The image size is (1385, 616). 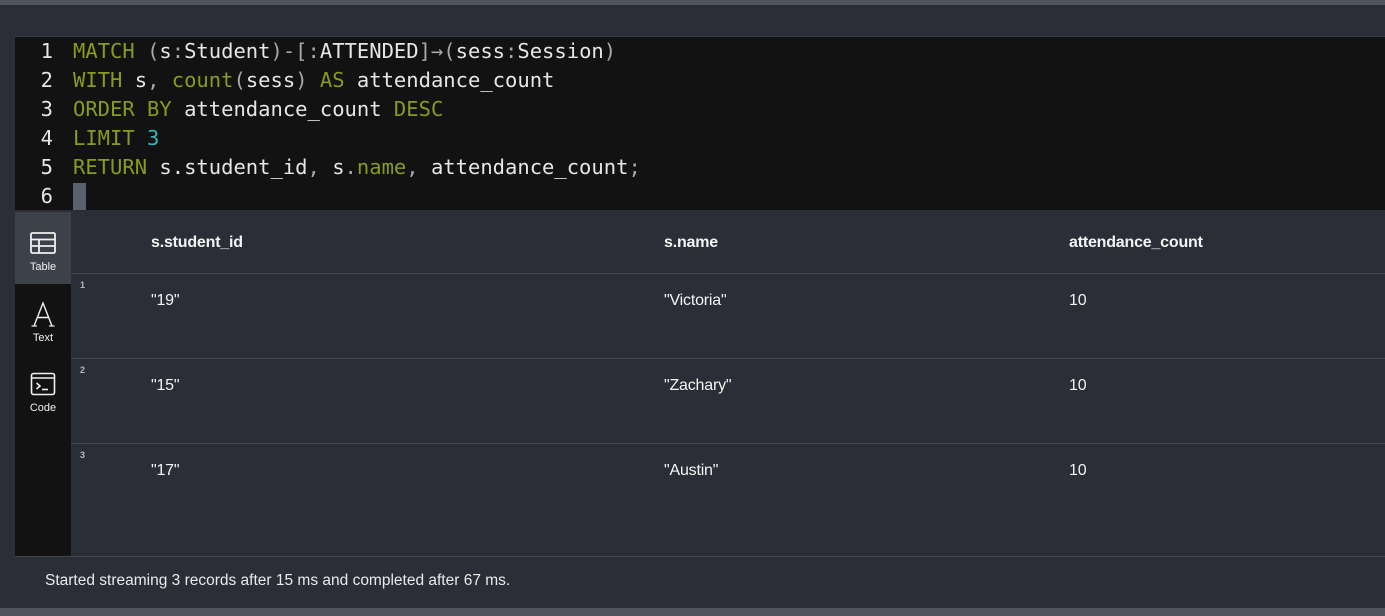 I want to click on keyword-token: ORDER BY, so click(x=122, y=109).